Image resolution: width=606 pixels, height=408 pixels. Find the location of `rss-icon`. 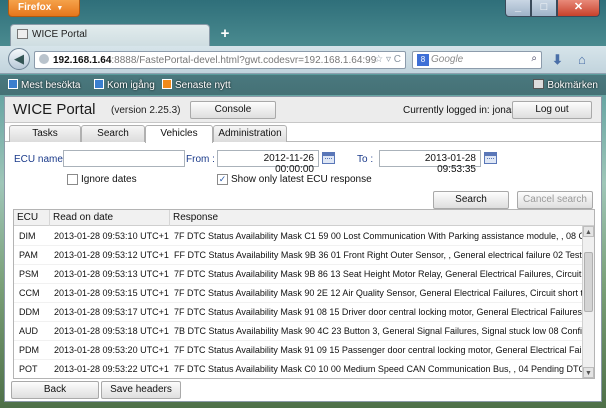

rss-icon is located at coordinates (167, 84).